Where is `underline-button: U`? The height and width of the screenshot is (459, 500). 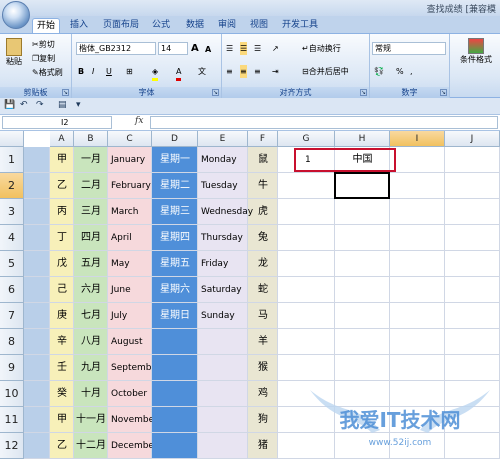
underline-button: U is located at coordinates (109, 71).